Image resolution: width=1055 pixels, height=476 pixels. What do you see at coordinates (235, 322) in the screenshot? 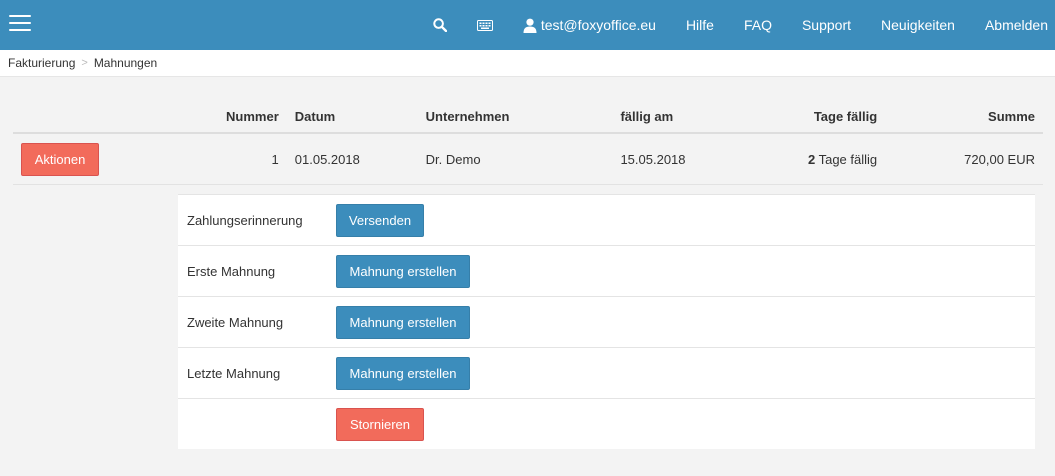
I see `action-label: Zweite Mahnung` at bounding box center [235, 322].